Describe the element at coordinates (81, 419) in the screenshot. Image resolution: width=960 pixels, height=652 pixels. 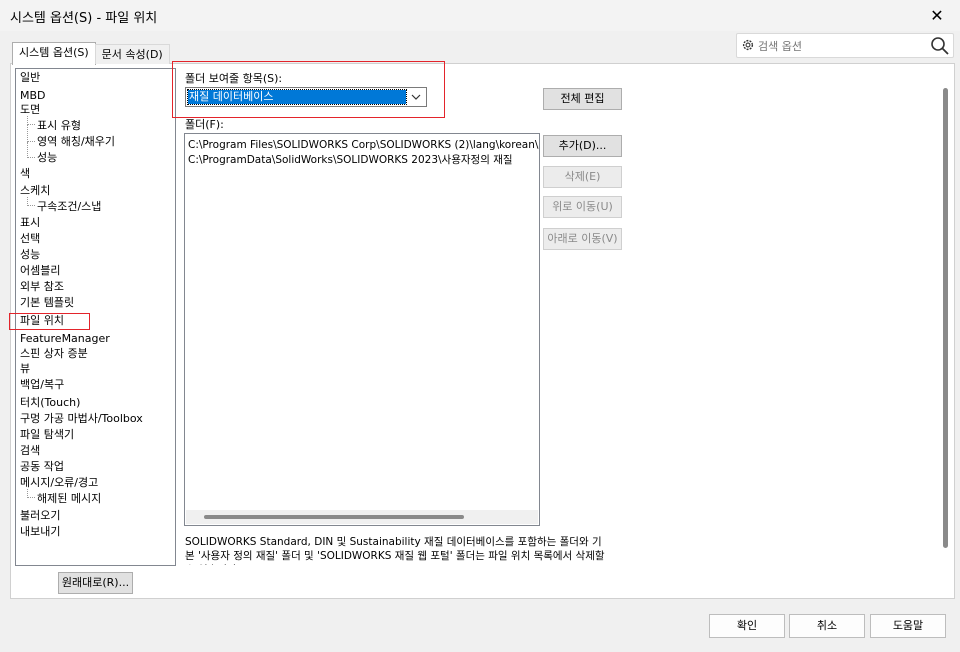
I see `tree-item-hole-wizard-toolbox: 구멍 가공 마법사/Toolbox` at that location.